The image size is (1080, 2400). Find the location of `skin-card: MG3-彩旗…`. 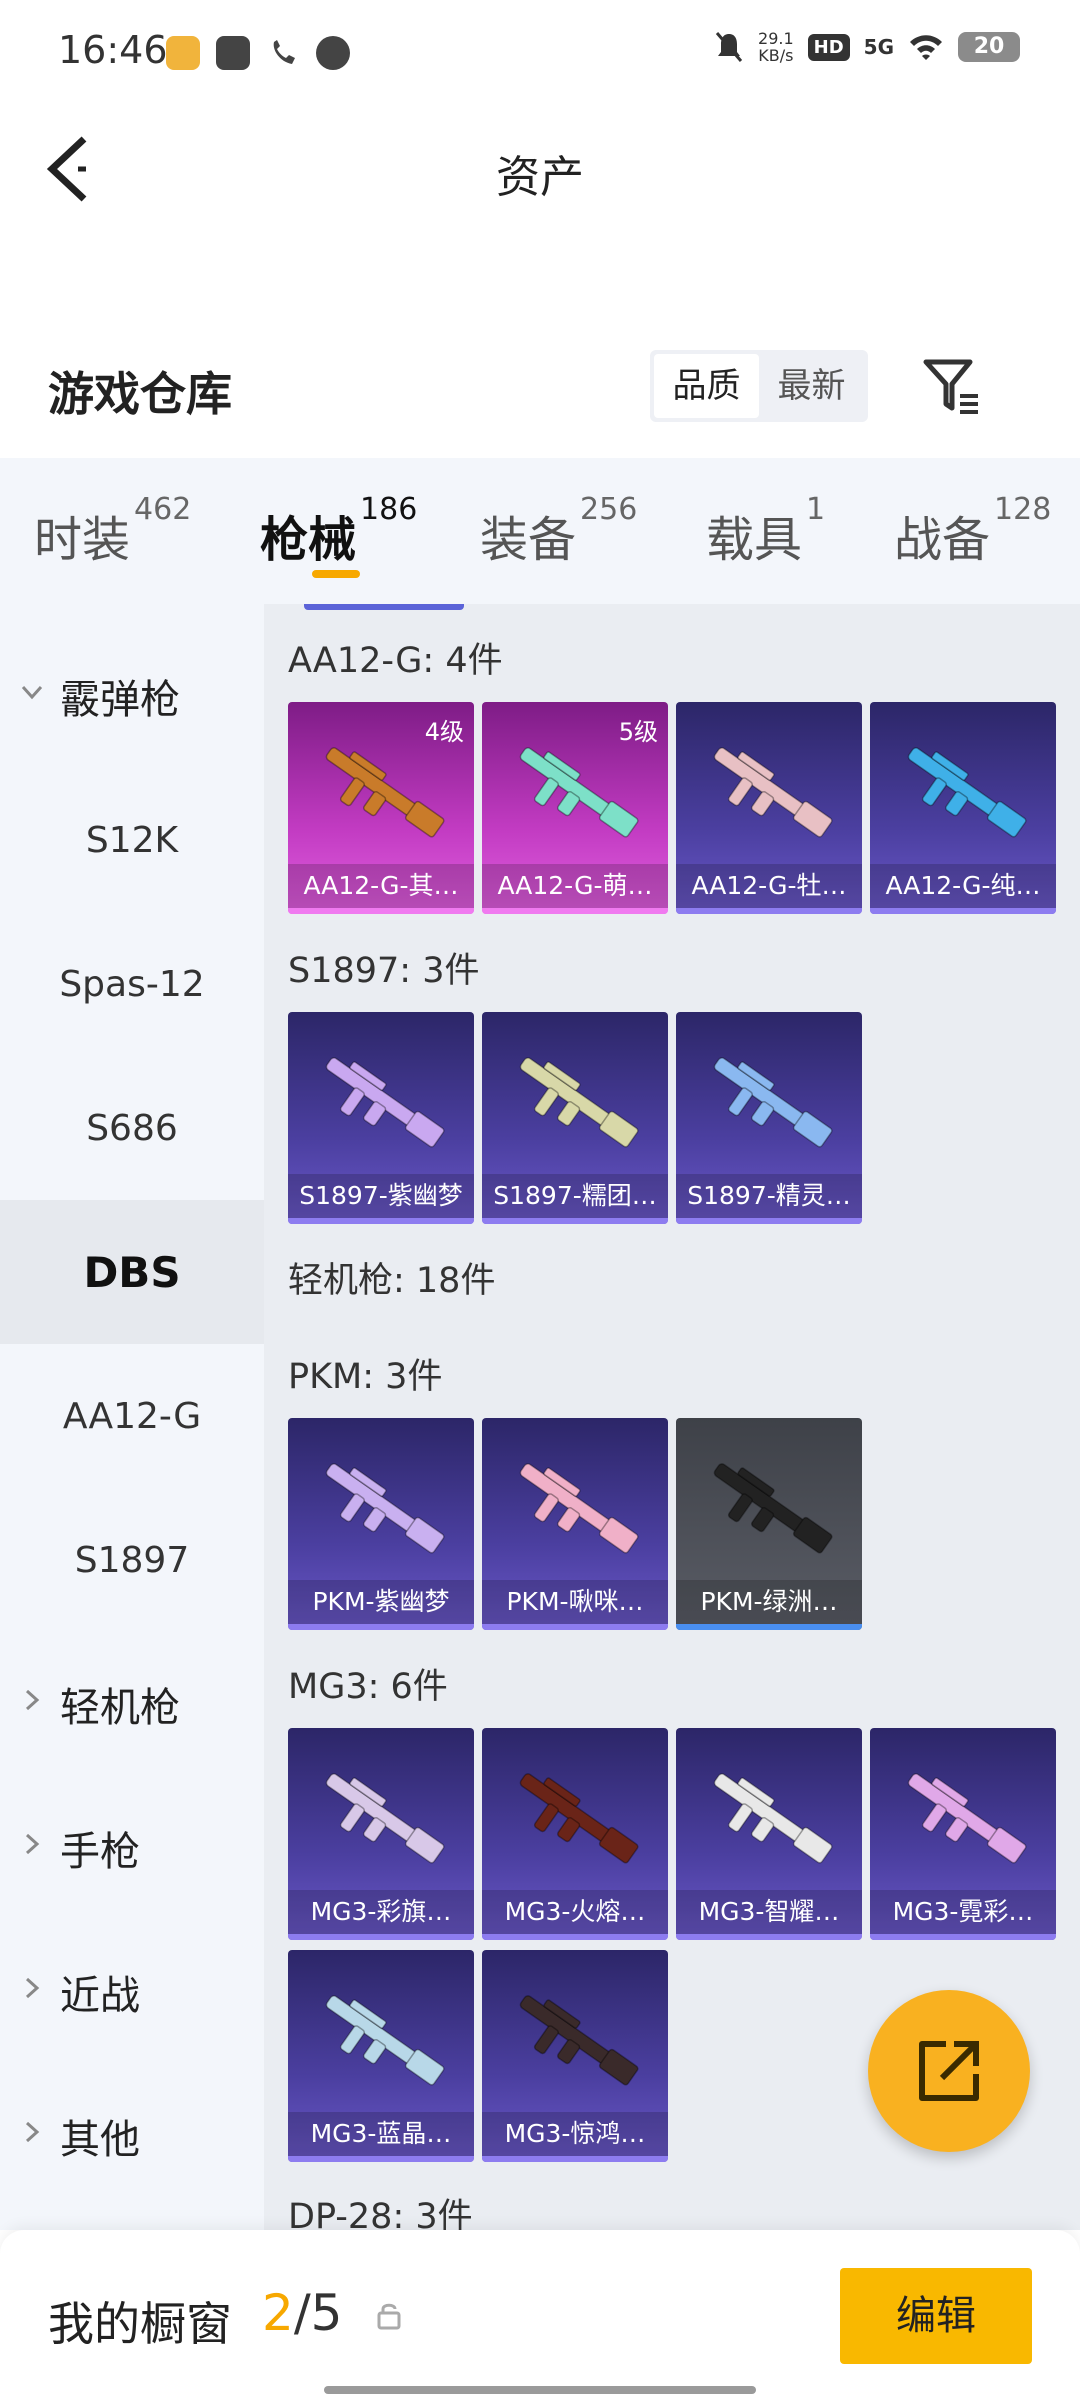

skin-card: MG3-彩旗… is located at coordinates (381, 1834).